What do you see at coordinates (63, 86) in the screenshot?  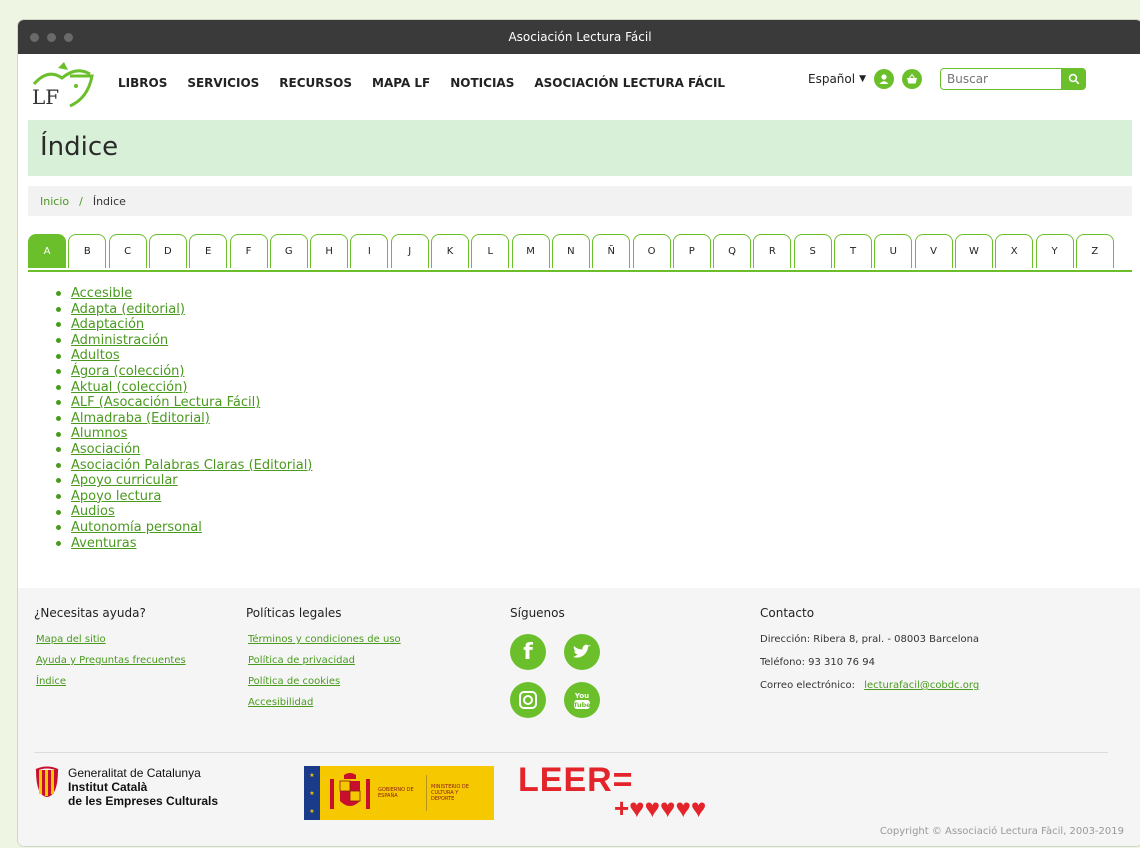 I see `site-logo: LF` at bounding box center [63, 86].